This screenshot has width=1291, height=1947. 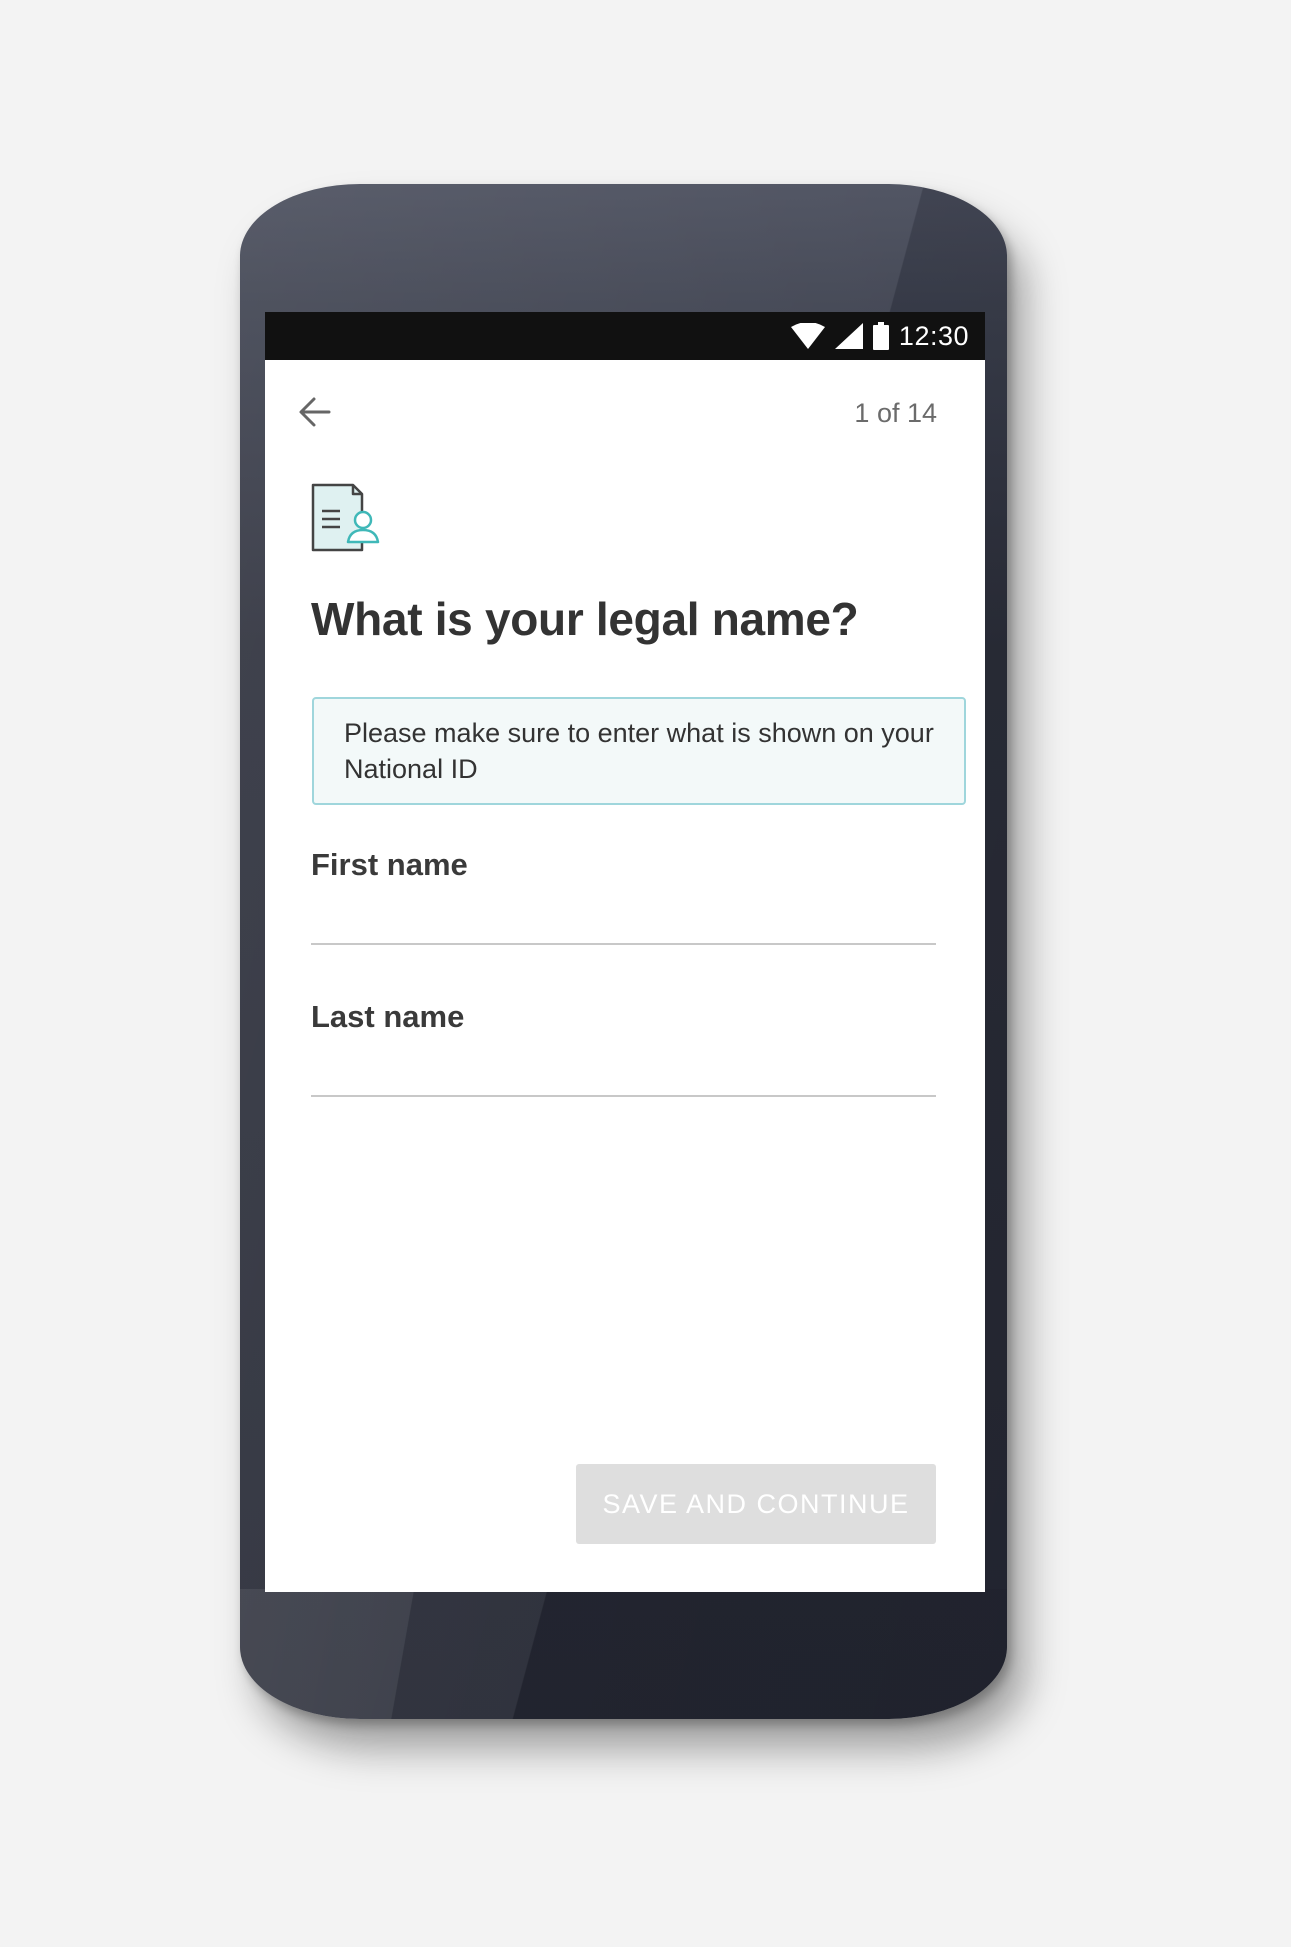 I want to click on cell-signal-icon, so click(x=848, y=336).